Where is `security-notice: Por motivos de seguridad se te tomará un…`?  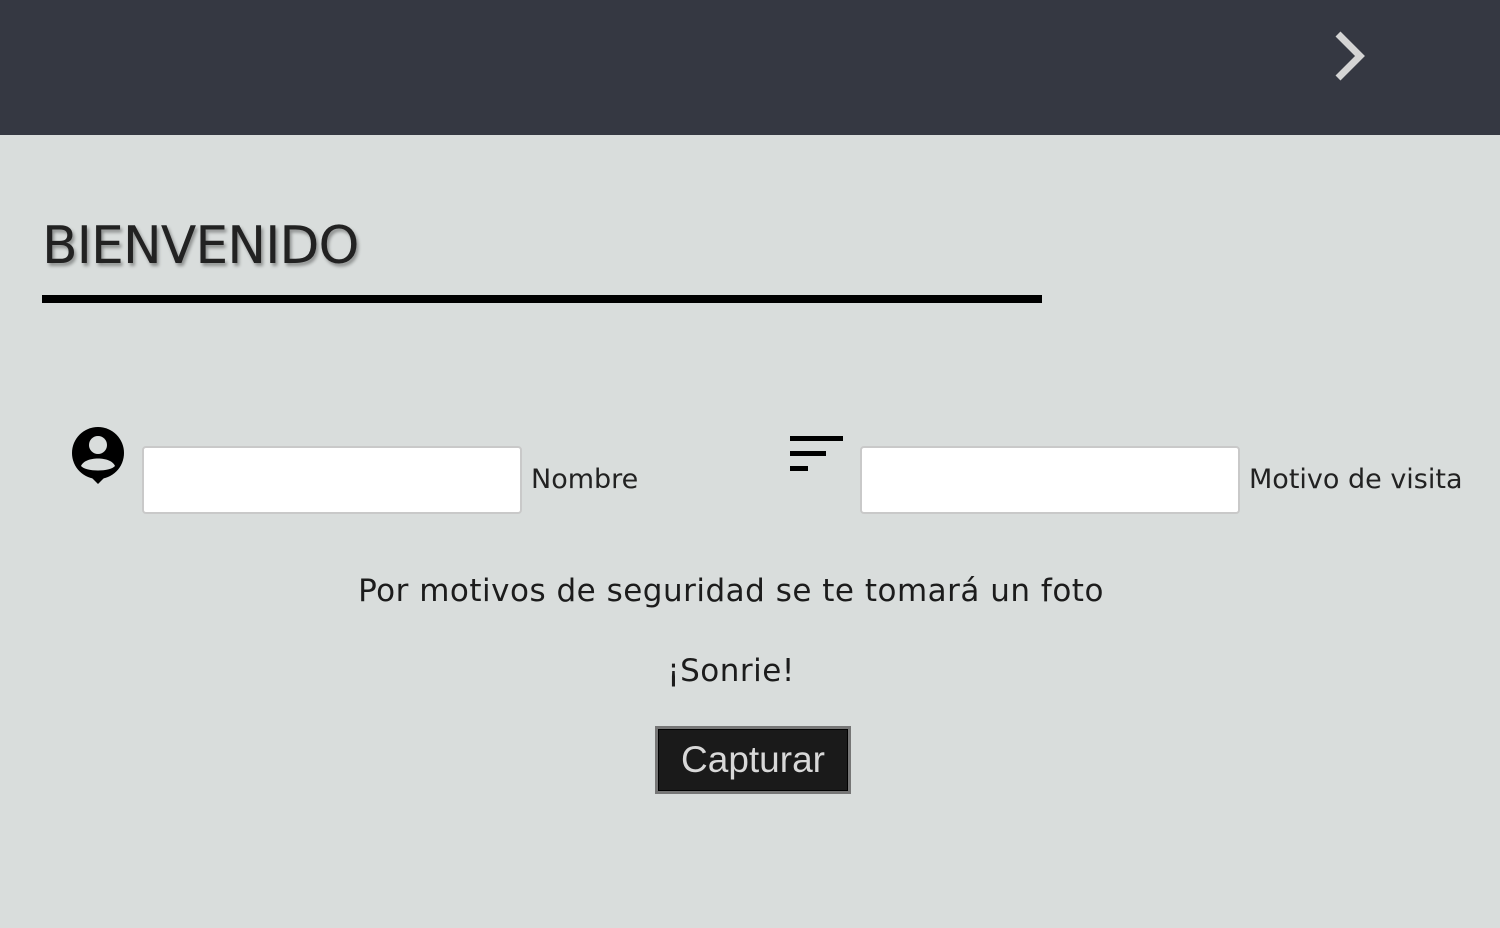
security-notice: Por motivos de seguridad se te tomará un… is located at coordinates (731, 591).